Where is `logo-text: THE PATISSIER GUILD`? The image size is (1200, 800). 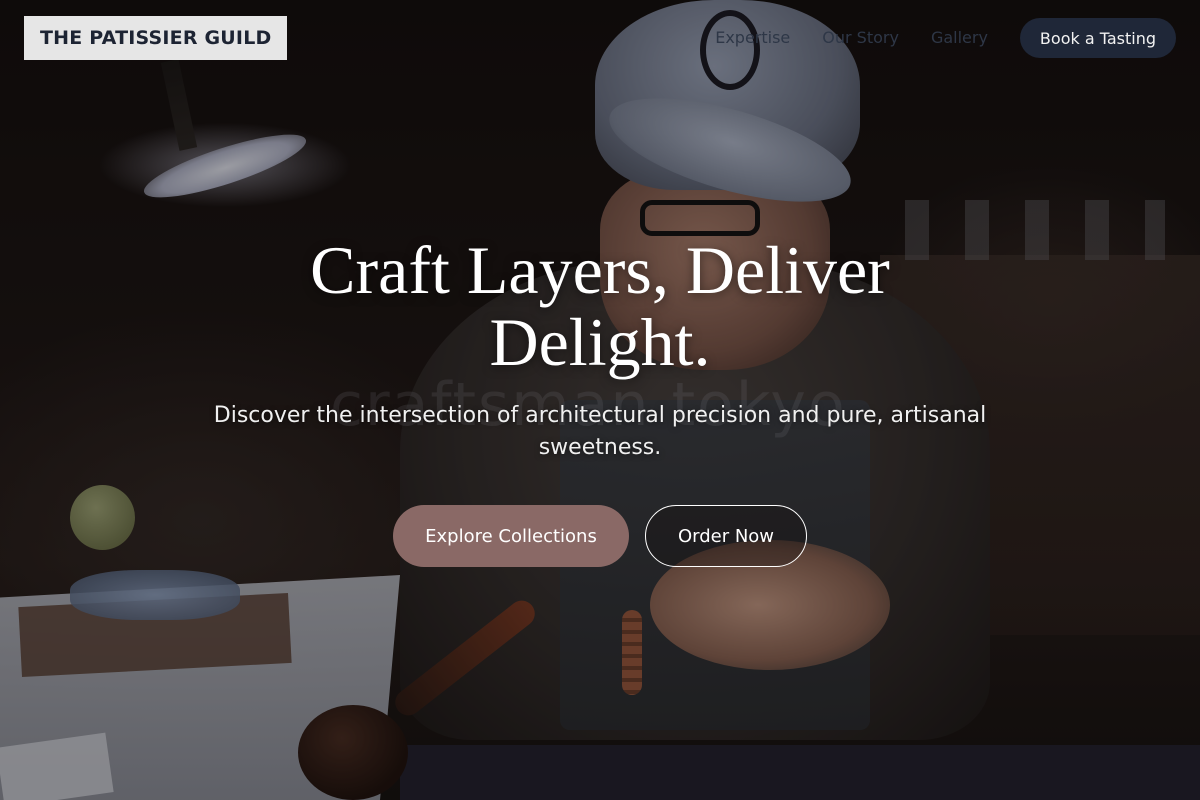
logo-text: THE PATISSIER GUILD is located at coordinates (156, 38).